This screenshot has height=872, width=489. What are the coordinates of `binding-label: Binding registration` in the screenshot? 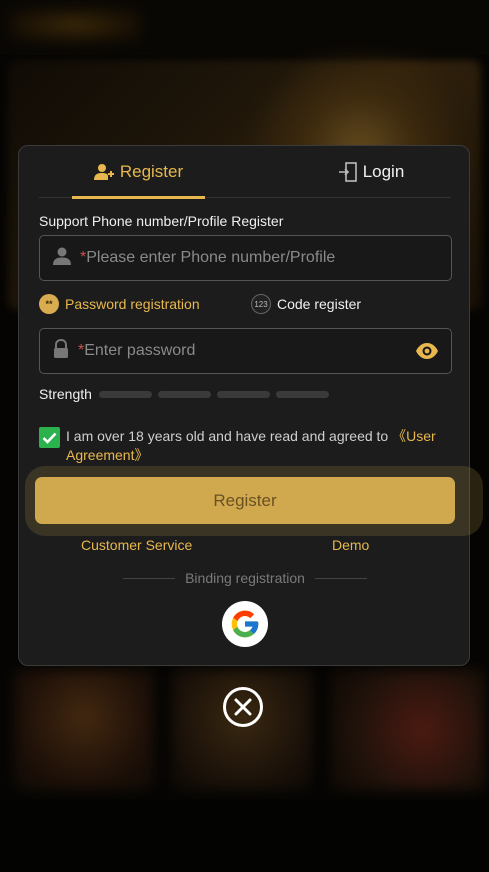 It's located at (245, 578).